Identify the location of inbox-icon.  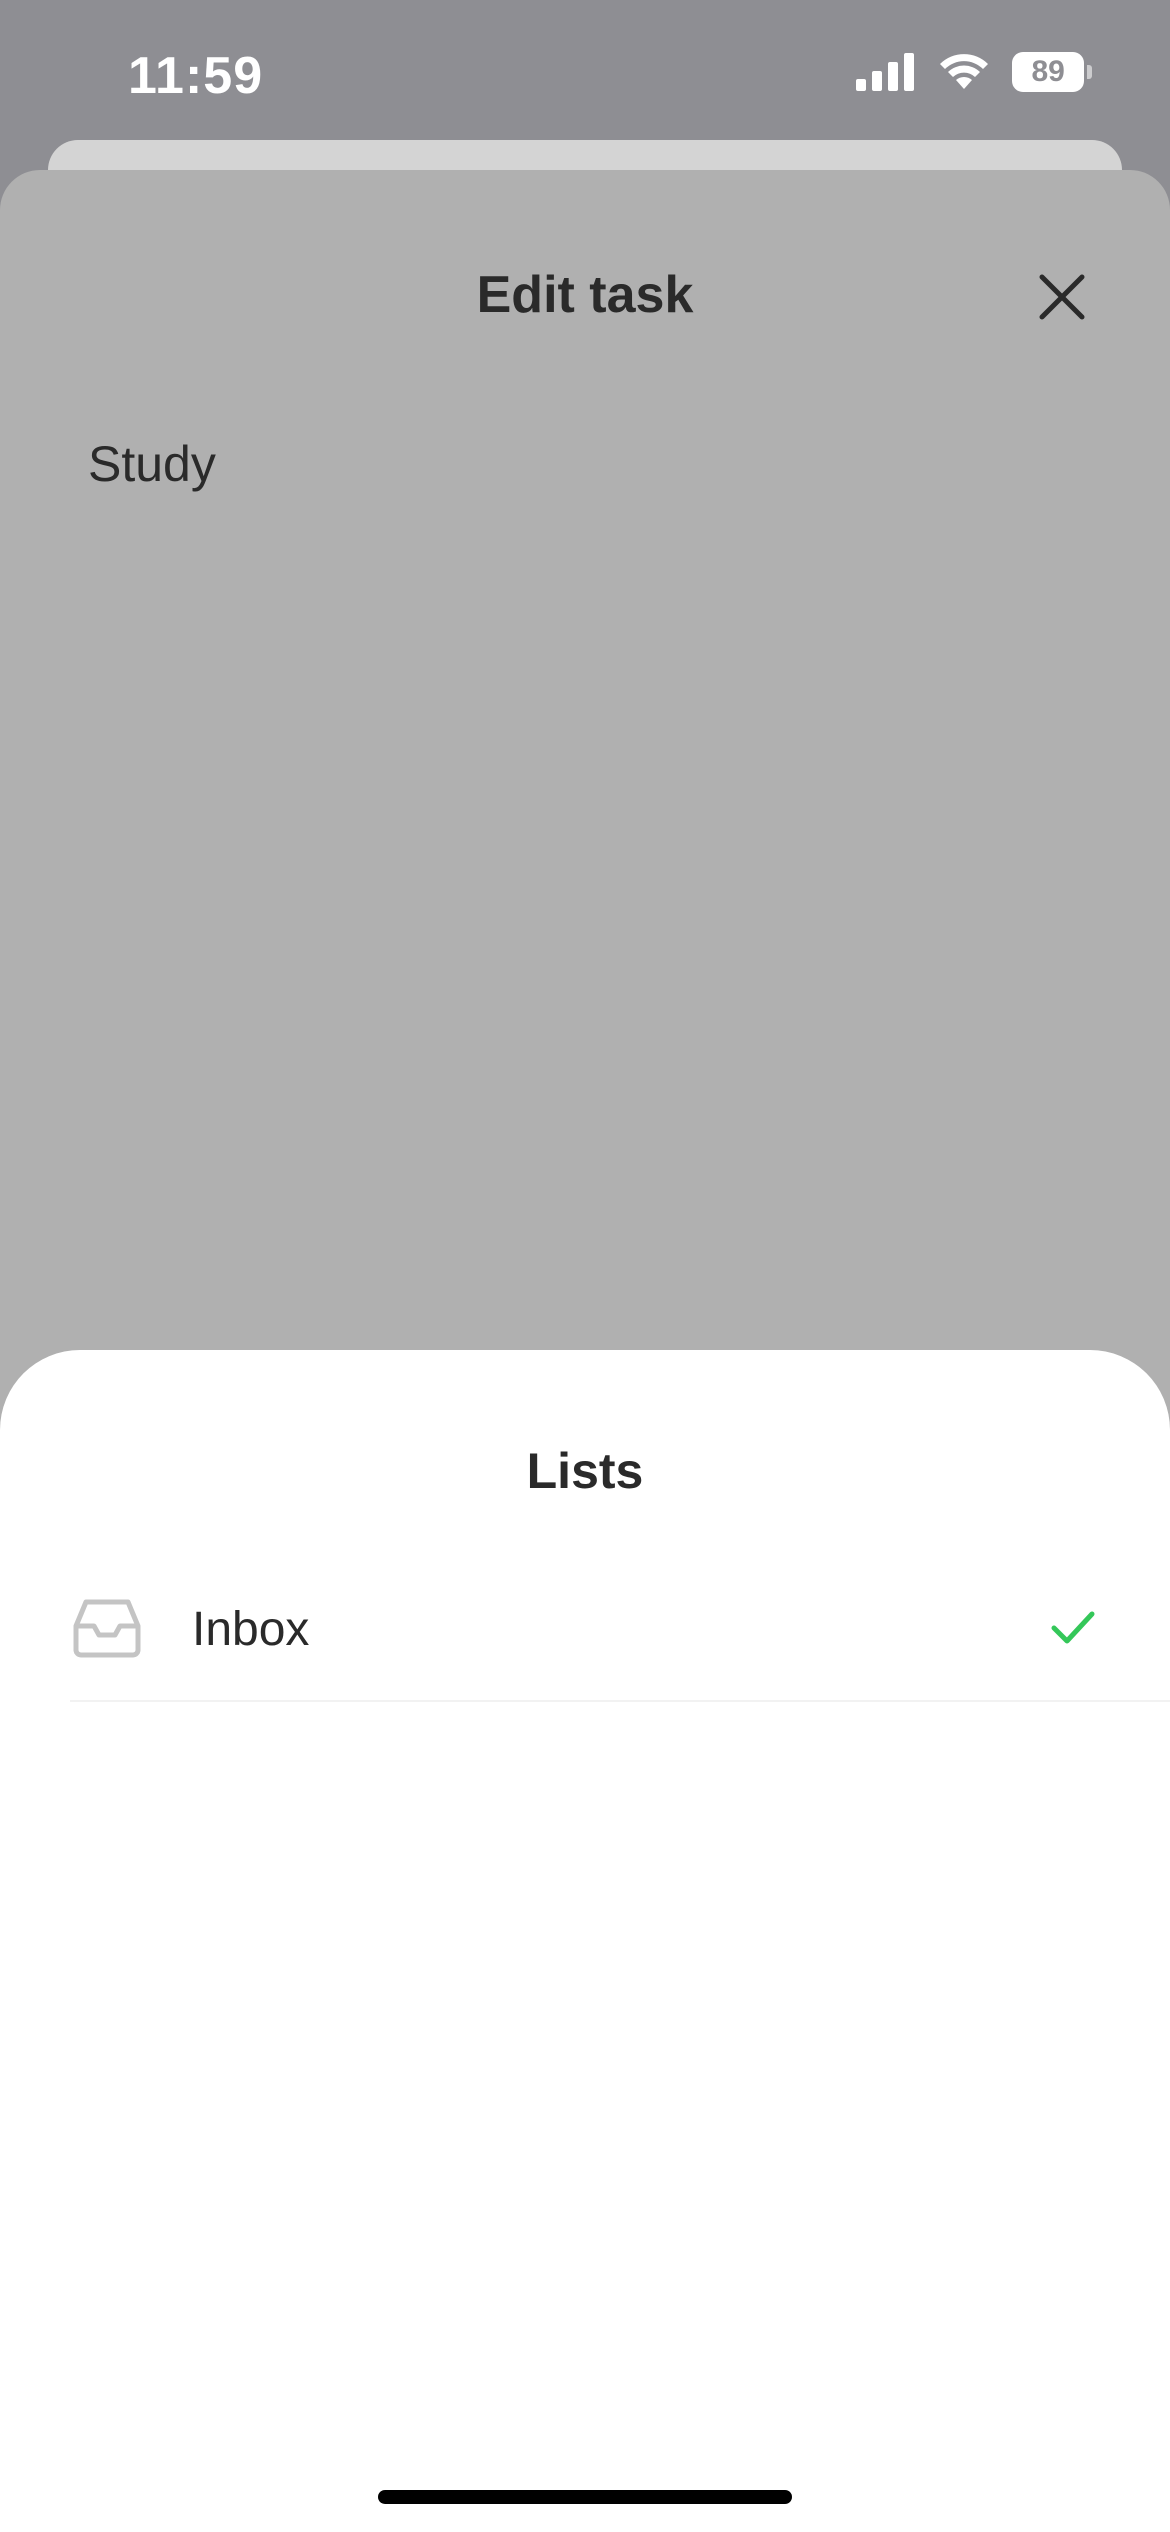
(107, 1628).